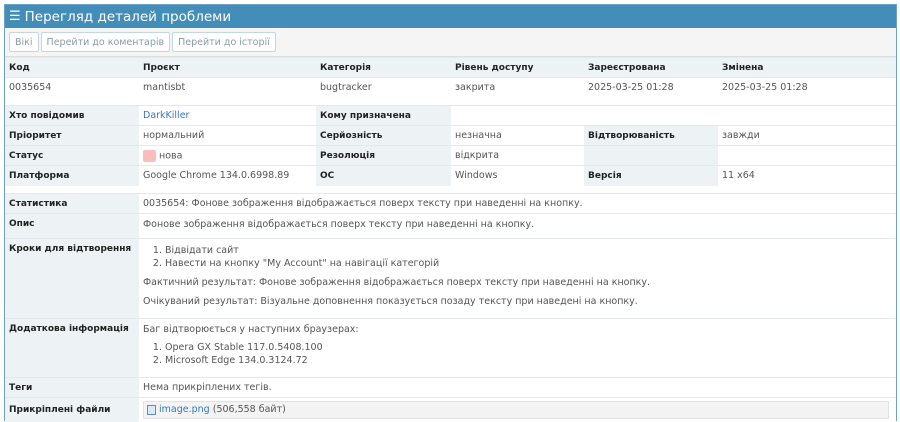 Image resolution: width=900 pixels, height=422 pixels. I want to click on version-value: 11 x64, so click(807, 175).